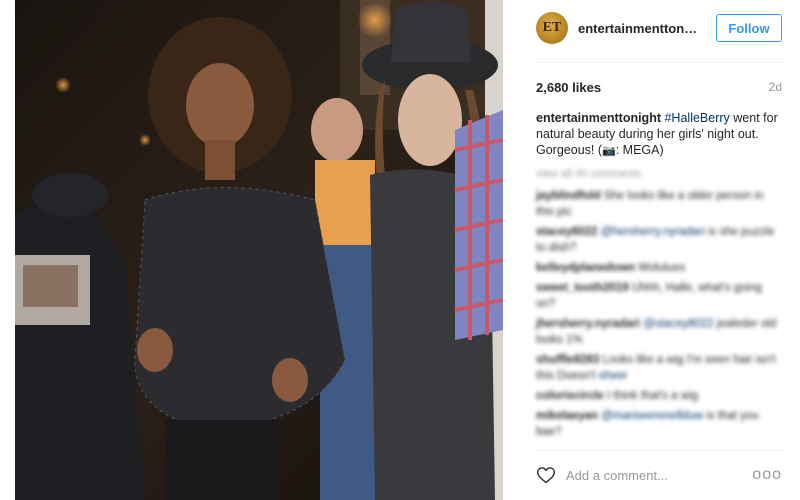 The width and height of the screenshot is (800, 500). Describe the element at coordinates (566, 232) in the screenshot. I see `comment-username: stacey8022` at that location.